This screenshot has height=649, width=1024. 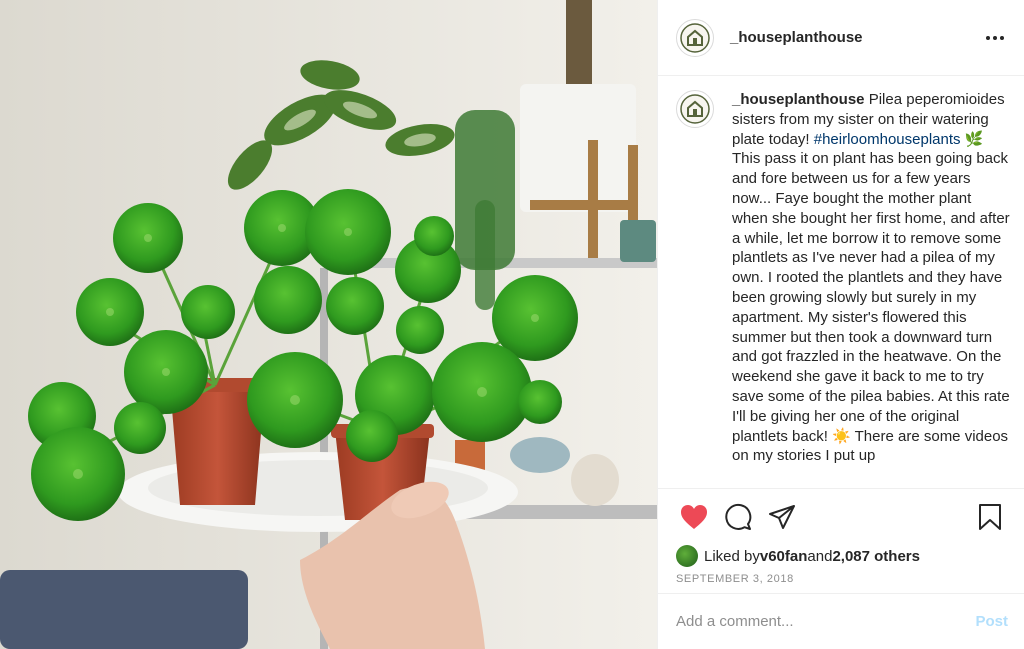 I want to click on comment-button, so click(x=738, y=517).